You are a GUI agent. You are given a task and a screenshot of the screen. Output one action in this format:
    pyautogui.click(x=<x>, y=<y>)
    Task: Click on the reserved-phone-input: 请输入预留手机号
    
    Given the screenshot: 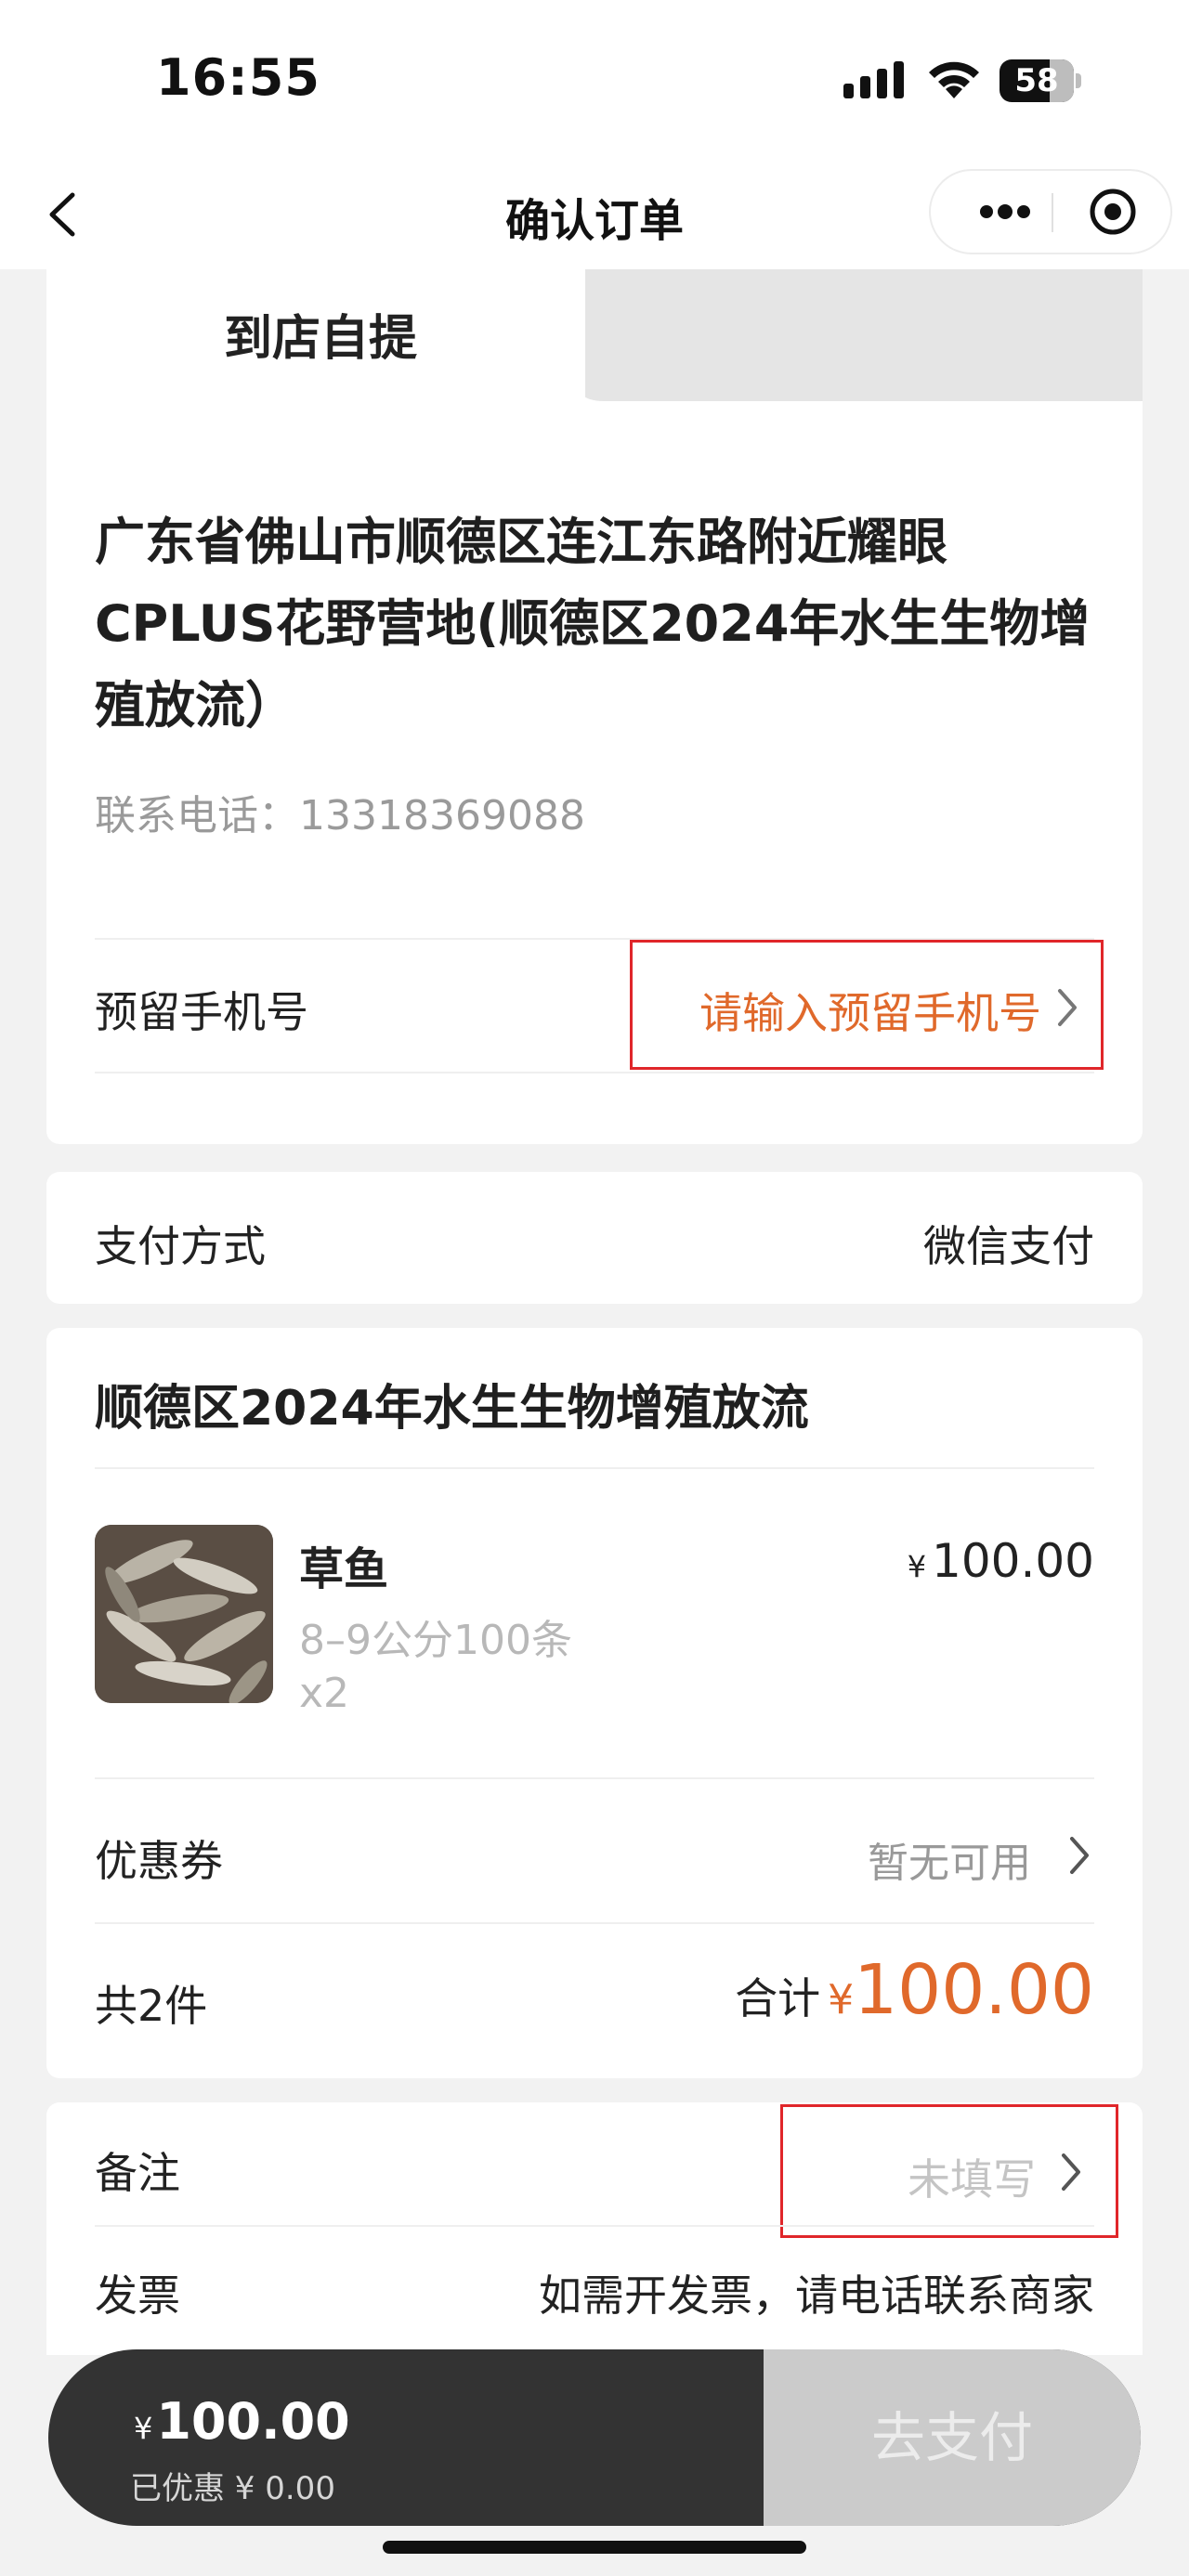 What is the action you would take?
    pyautogui.click(x=867, y=1005)
    